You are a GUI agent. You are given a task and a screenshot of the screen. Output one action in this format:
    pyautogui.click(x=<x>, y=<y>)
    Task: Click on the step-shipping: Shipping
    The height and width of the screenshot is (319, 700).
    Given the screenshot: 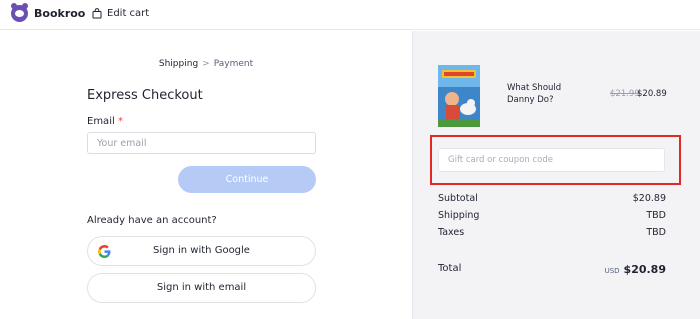 What is the action you would take?
    pyautogui.click(x=178, y=64)
    